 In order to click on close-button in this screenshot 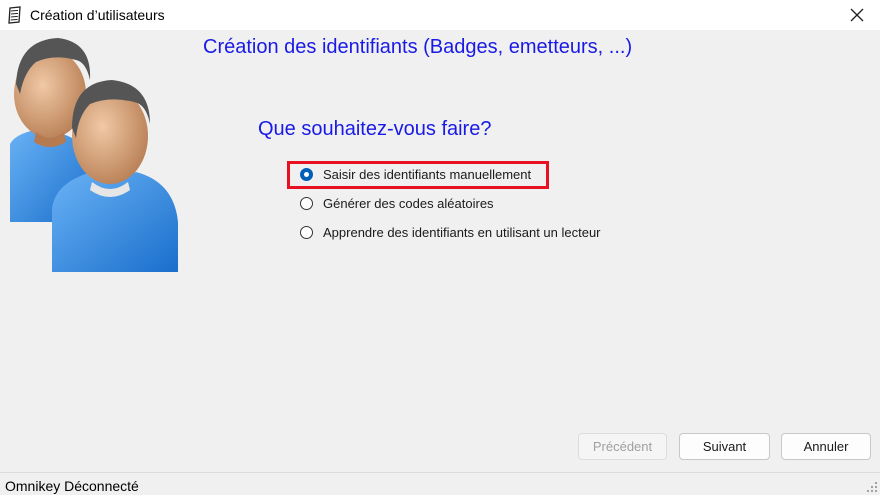, I will do `click(857, 15)`.